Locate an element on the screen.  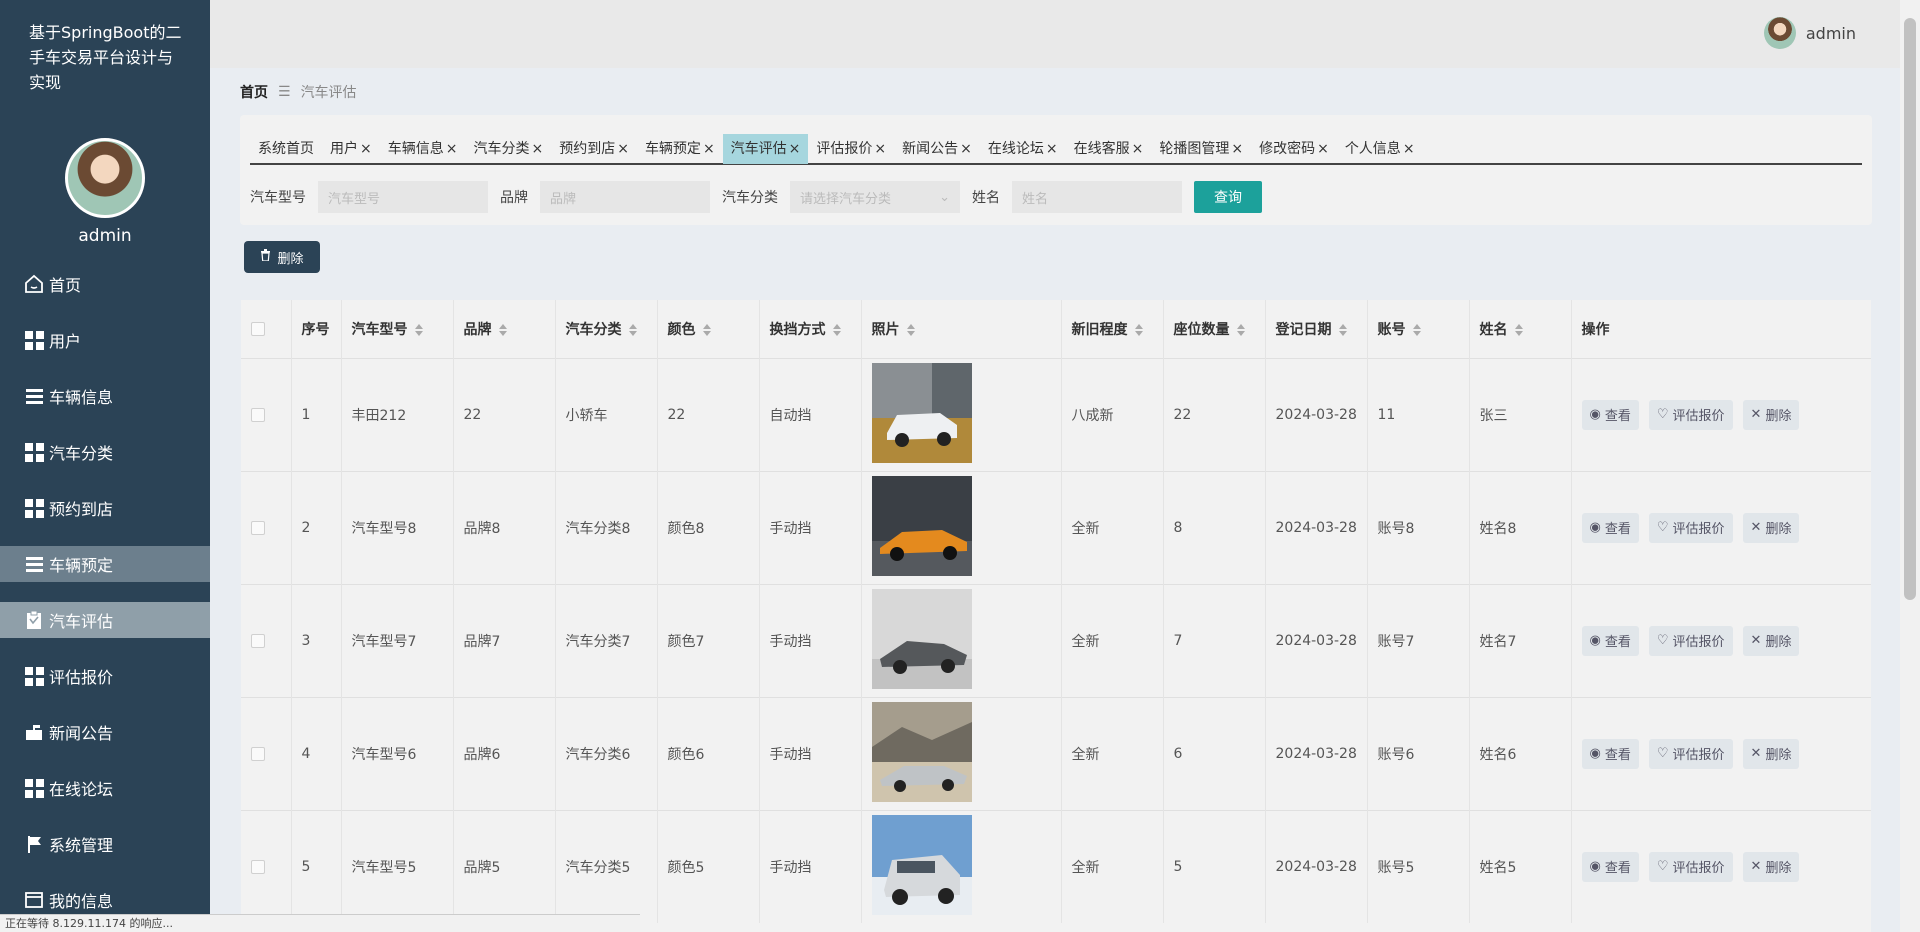
tab-profile: 个人信息 × is located at coordinates (1380, 149).